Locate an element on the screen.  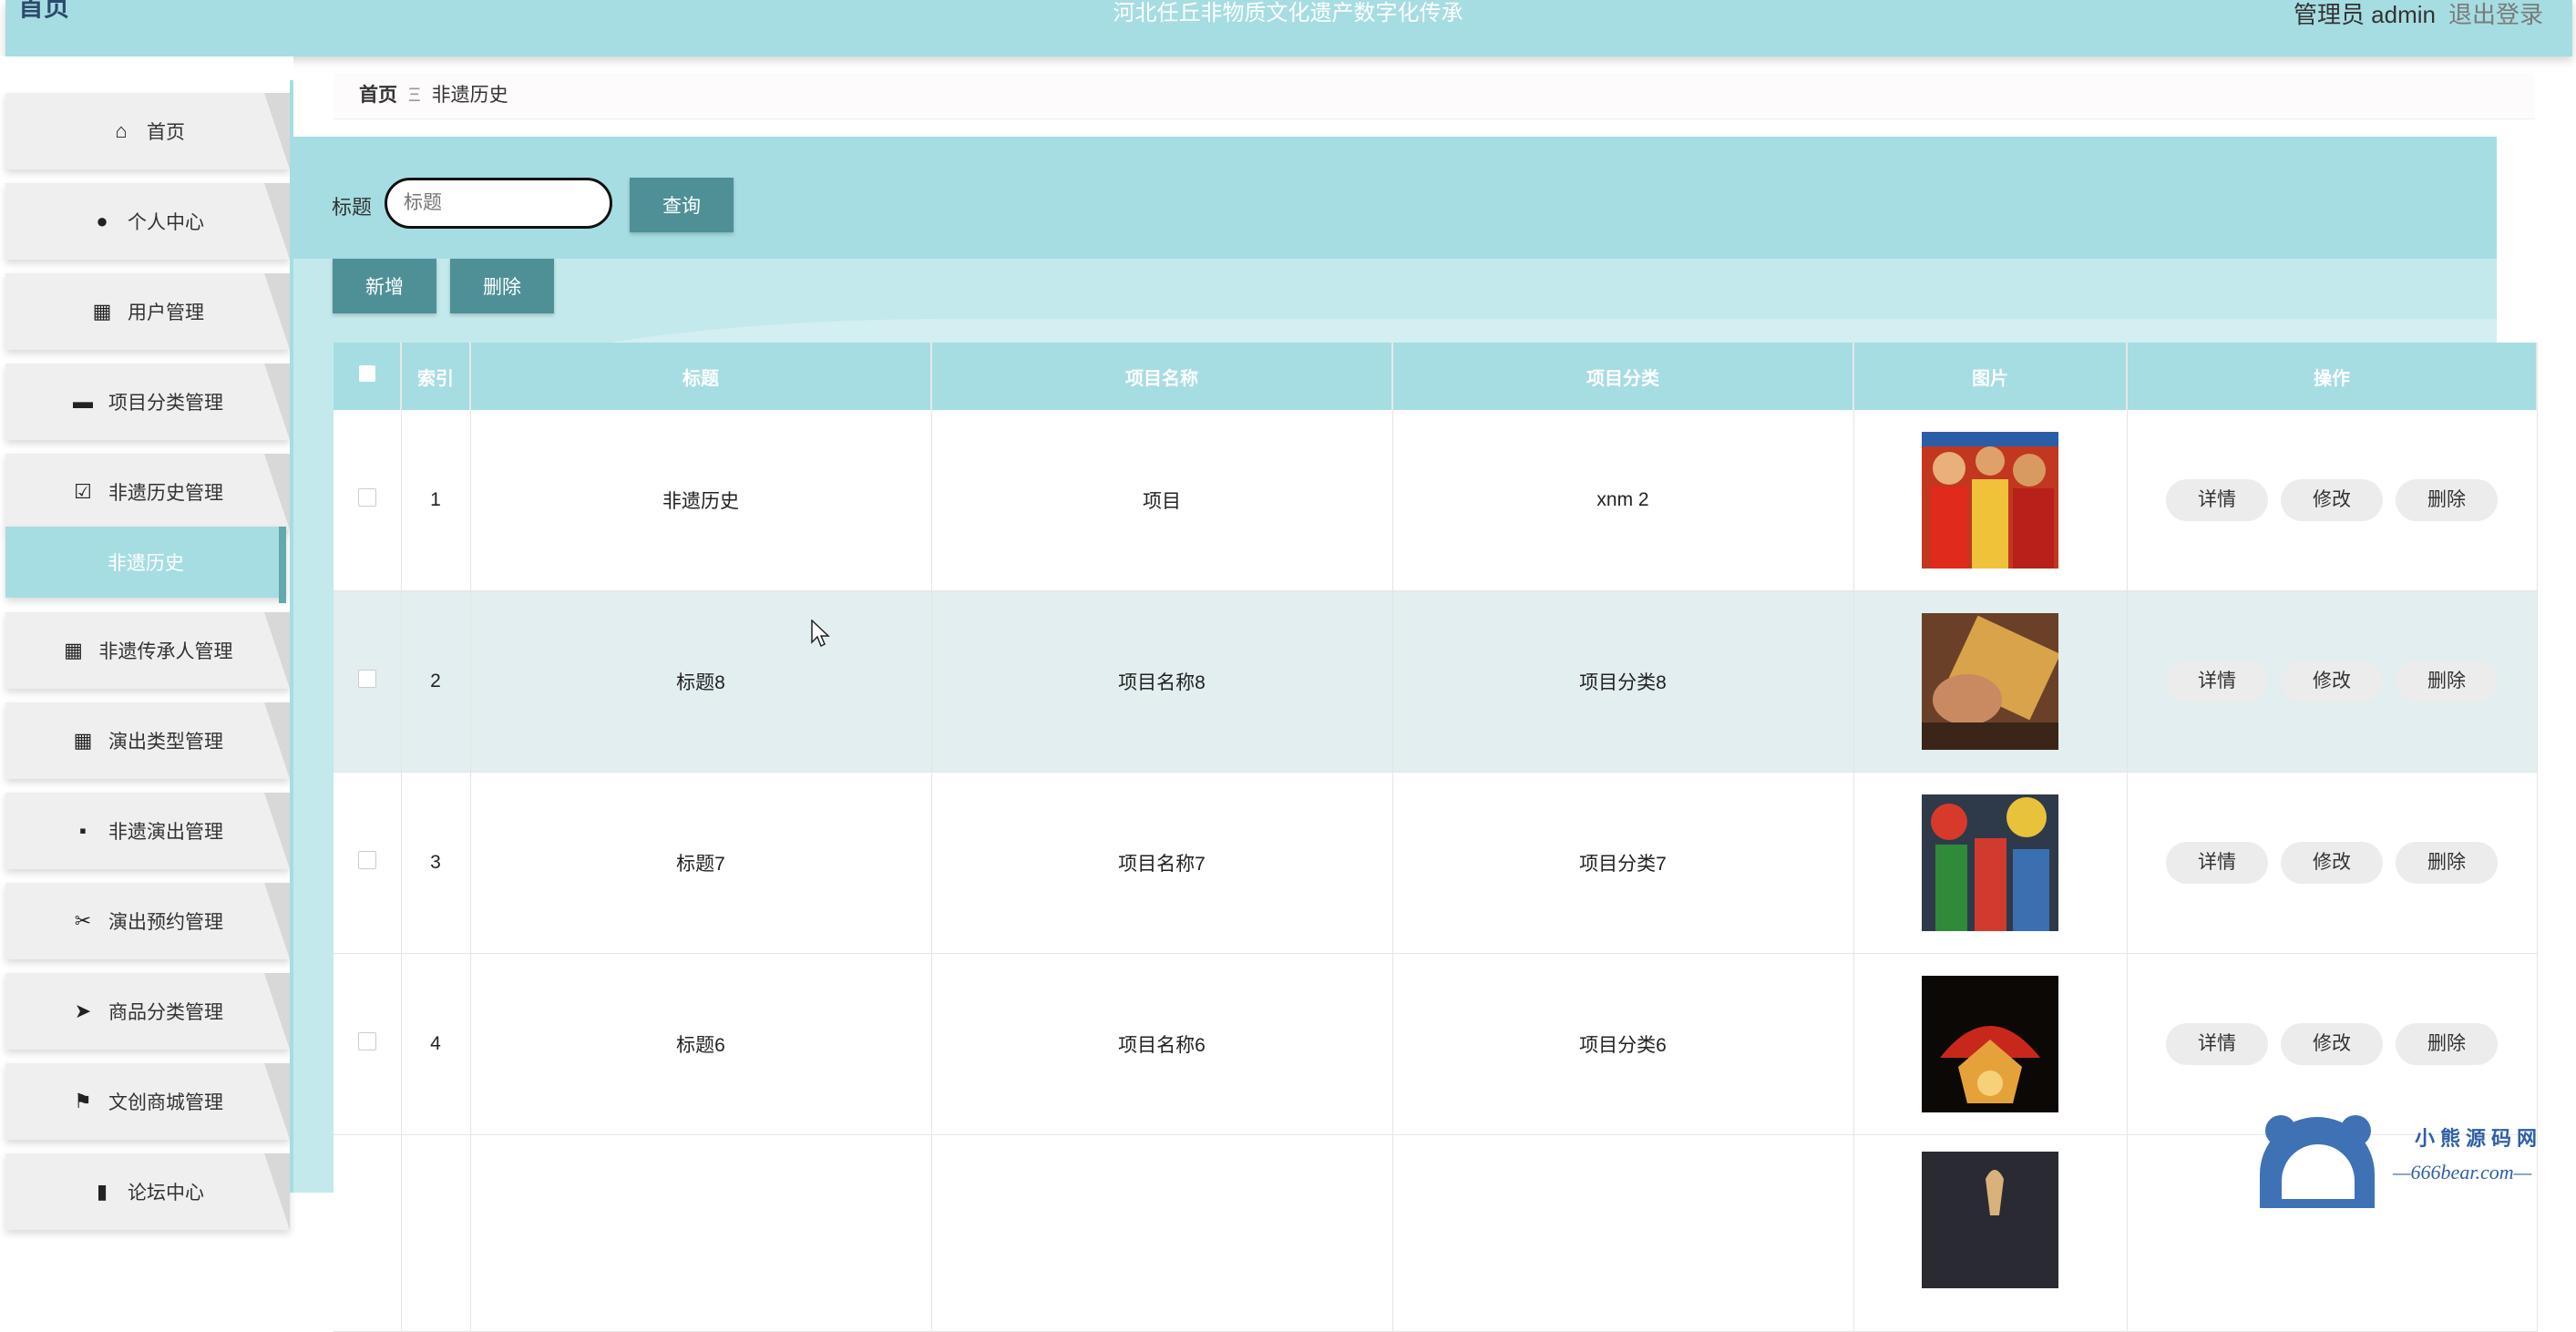
select-all-checkbox is located at coordinates (367, 373).